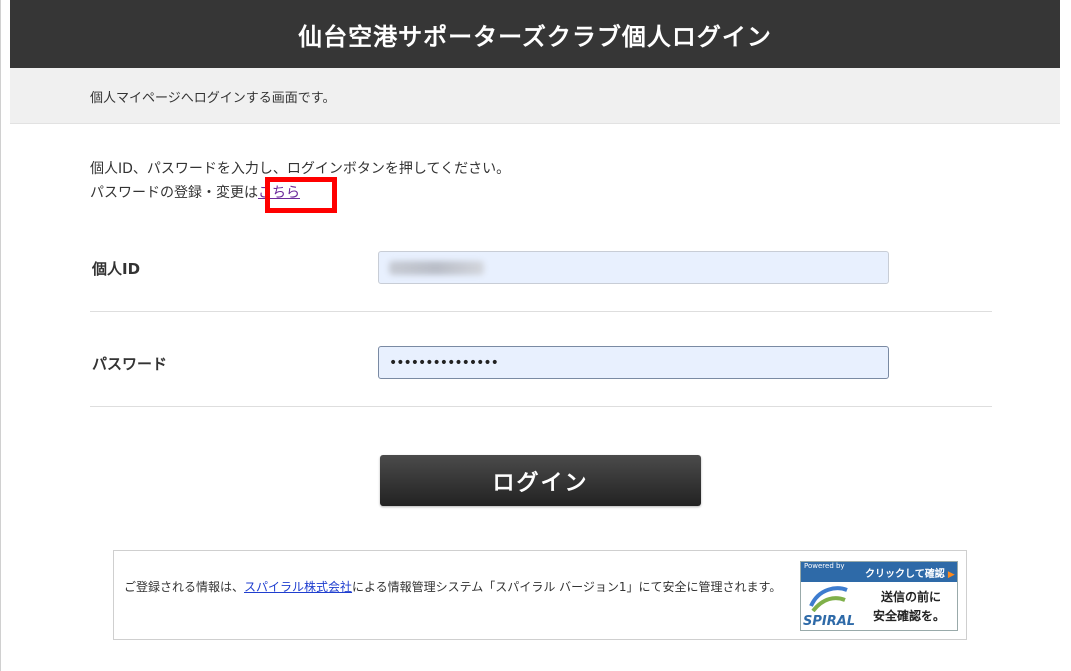  I want to click on highlight-box, so click(301, 195).